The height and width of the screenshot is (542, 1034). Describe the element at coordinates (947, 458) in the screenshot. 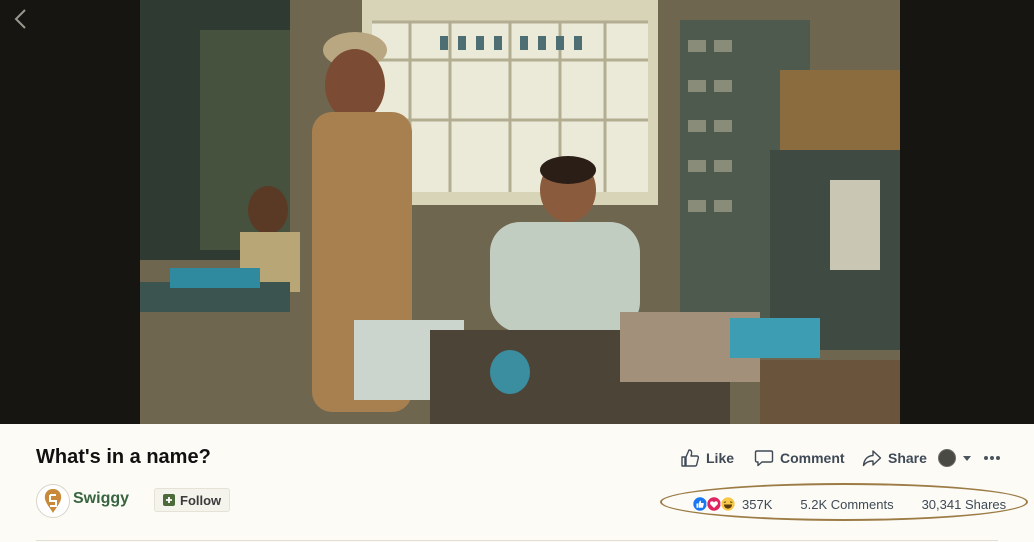

I see `profile-avatar-icon` at that location.